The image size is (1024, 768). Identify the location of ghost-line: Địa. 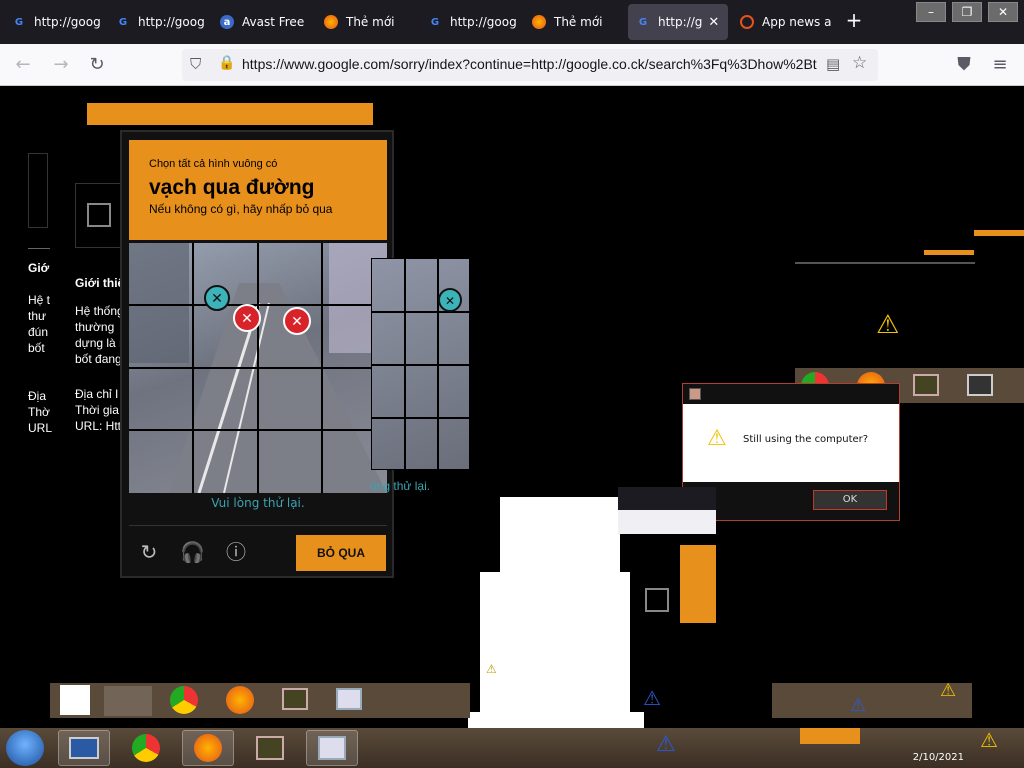
(37, 396).